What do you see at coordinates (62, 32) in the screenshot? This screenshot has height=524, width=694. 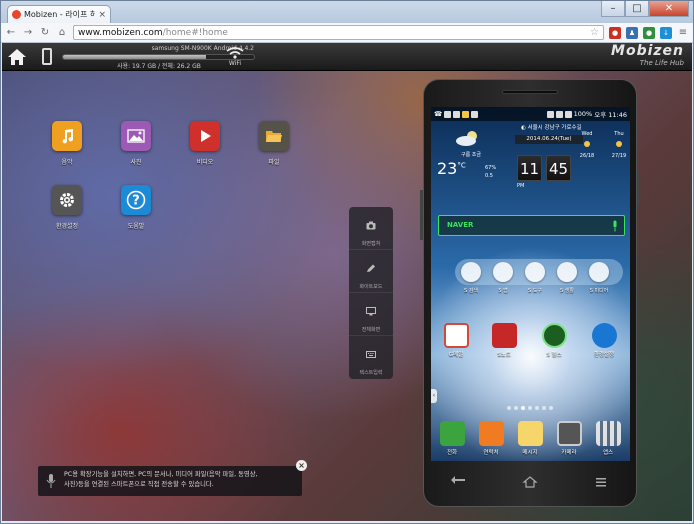 I see `home-icon: ⌂` at bounding box center [62, 32].